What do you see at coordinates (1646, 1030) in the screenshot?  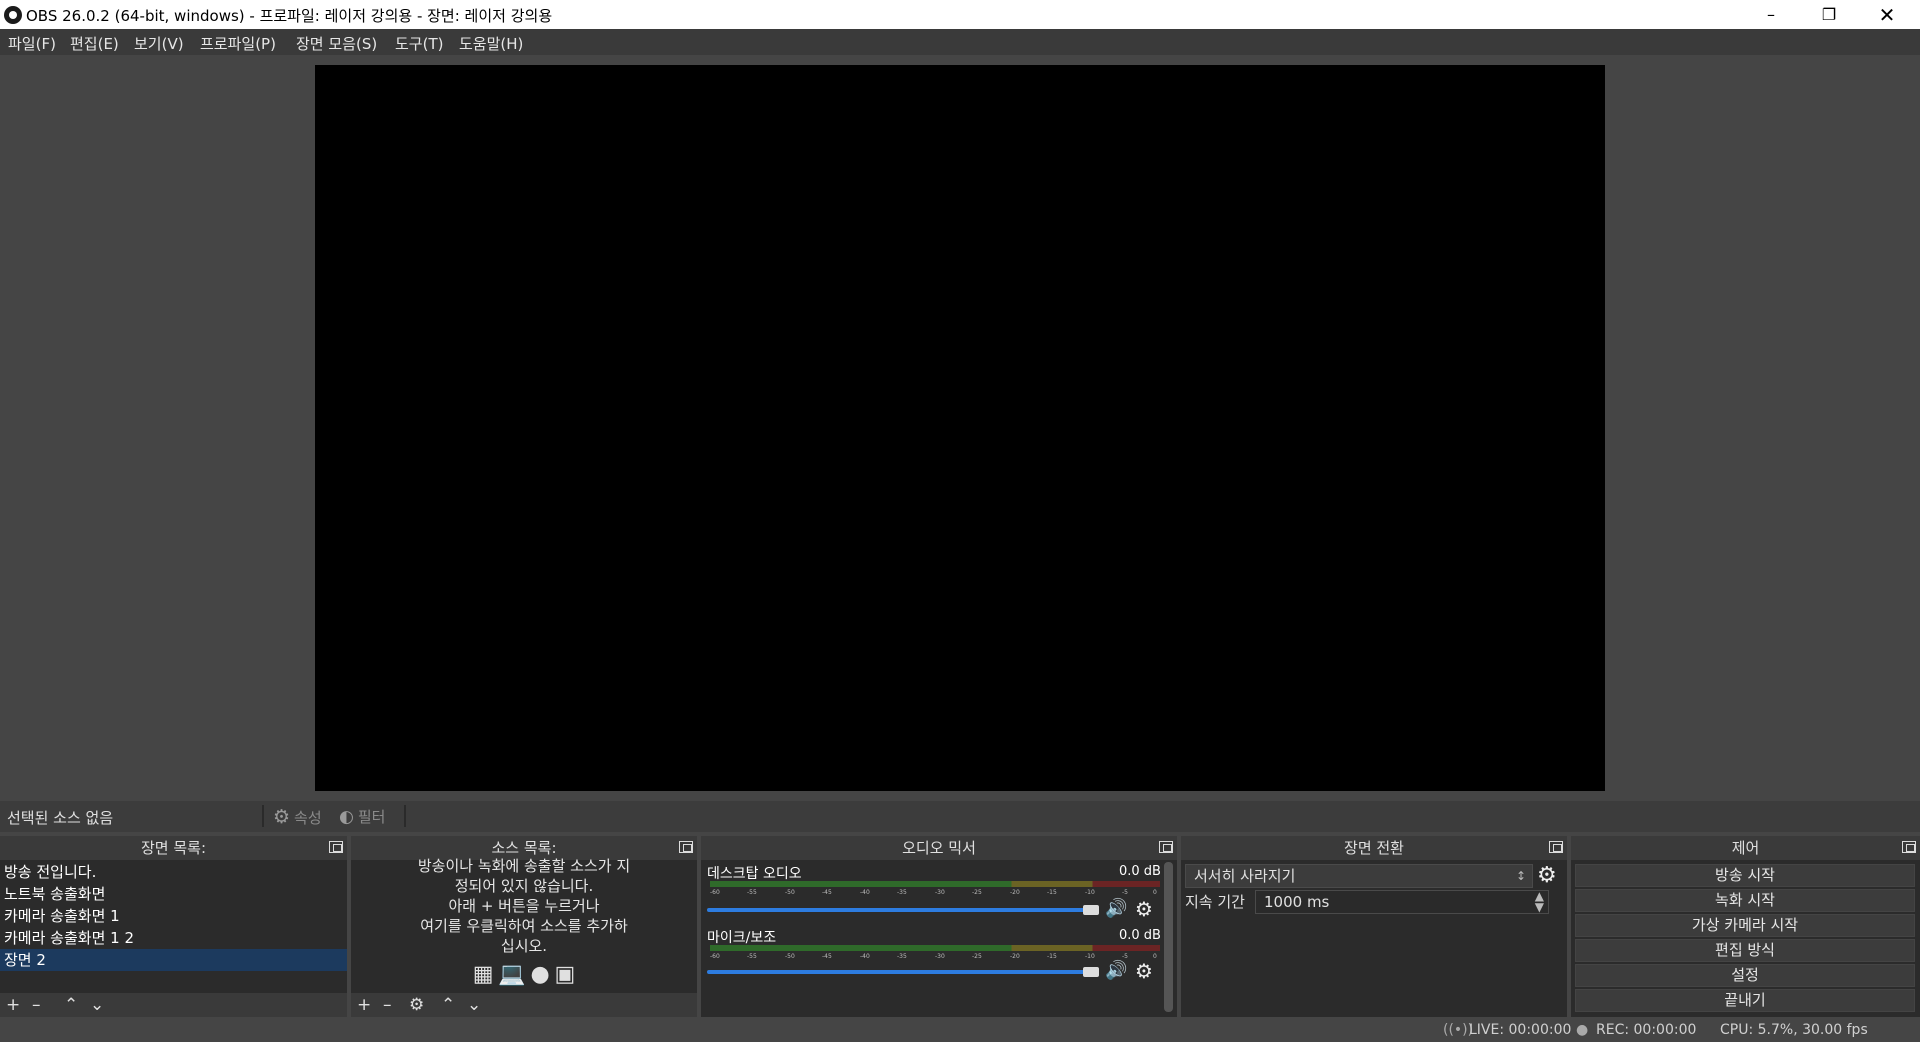 I see `rec-timer: REC: 00:00:00` at bounding box center [1646, 1030].